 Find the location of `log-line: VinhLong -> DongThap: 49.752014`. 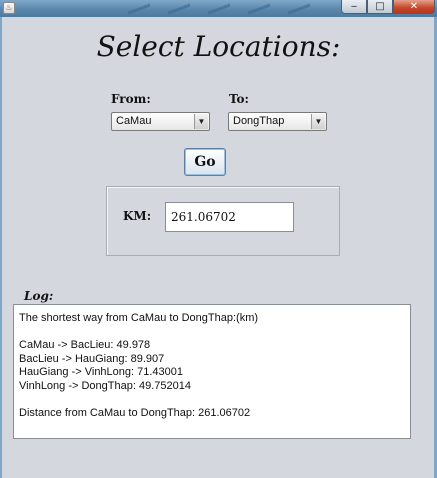

log-line: VinhLong -> DongThap: 49.752014 is located at coordinates (105, 385).